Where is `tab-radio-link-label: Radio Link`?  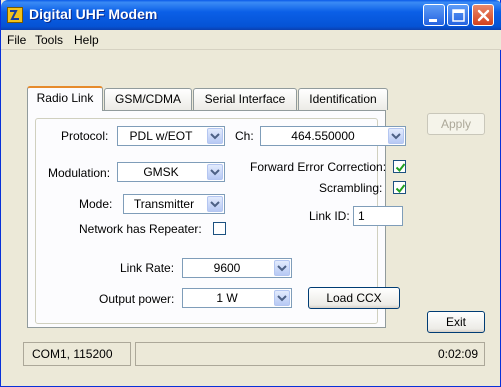
tab-radio-link-label: Radio Link is located at coordinates (65, 98).